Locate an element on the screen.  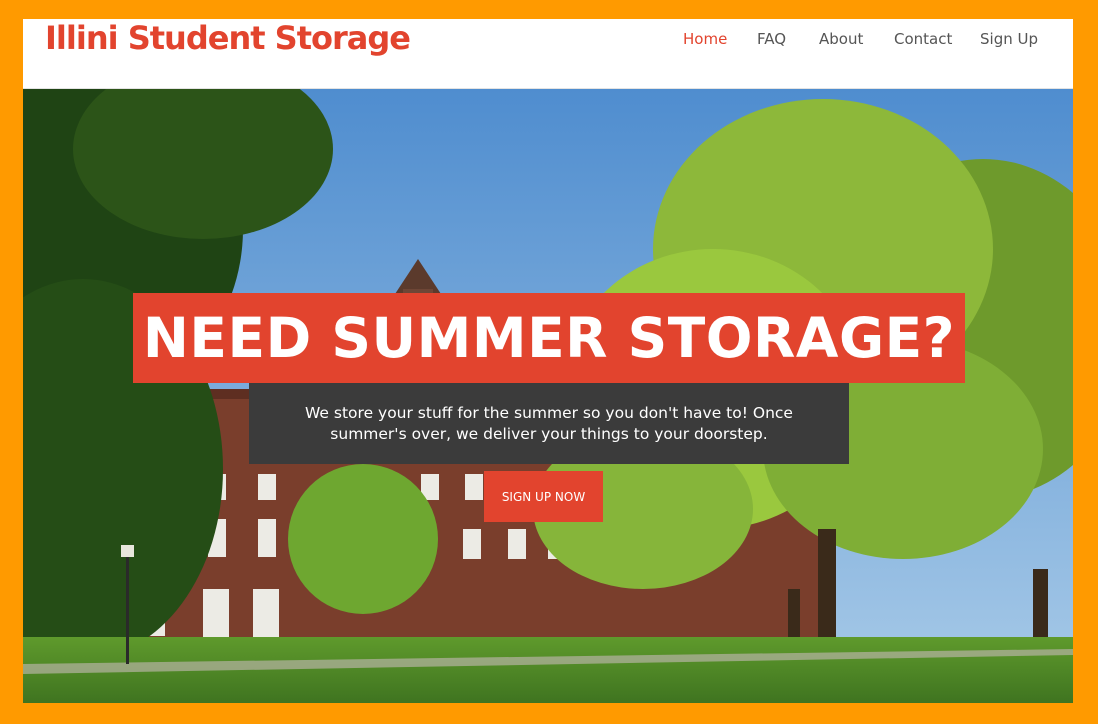
headline-banner: NEED SUMMER STORAGE? is located at coordinates (549, 338).